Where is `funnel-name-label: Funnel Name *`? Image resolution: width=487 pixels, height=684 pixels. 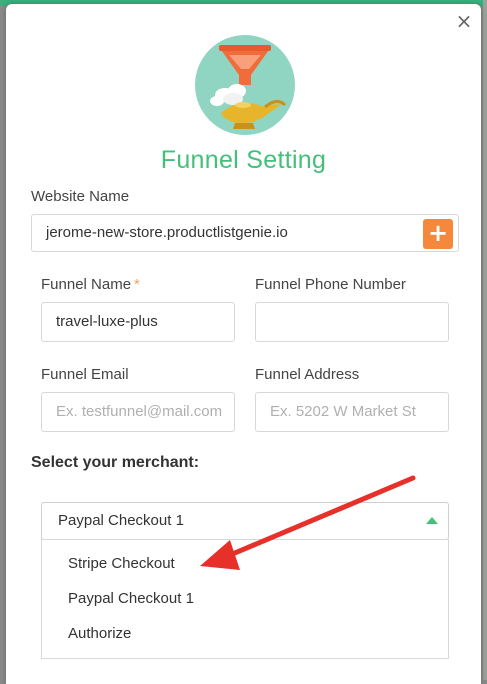 funnel-name-label: Funnel Name * is located at coordinates (90, 284).